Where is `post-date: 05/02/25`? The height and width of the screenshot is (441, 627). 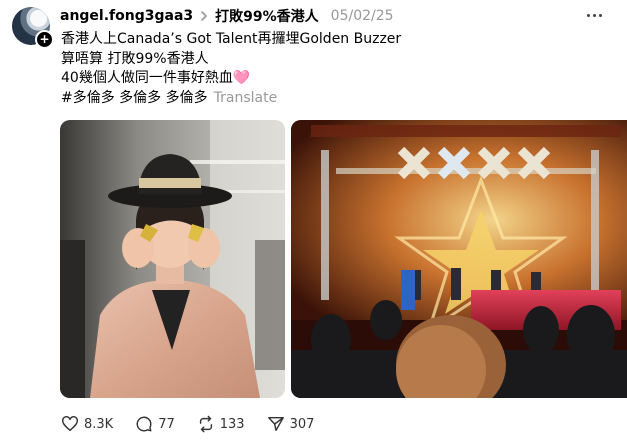 post-date: 05/02/25 is located at coordinates (362, 16).